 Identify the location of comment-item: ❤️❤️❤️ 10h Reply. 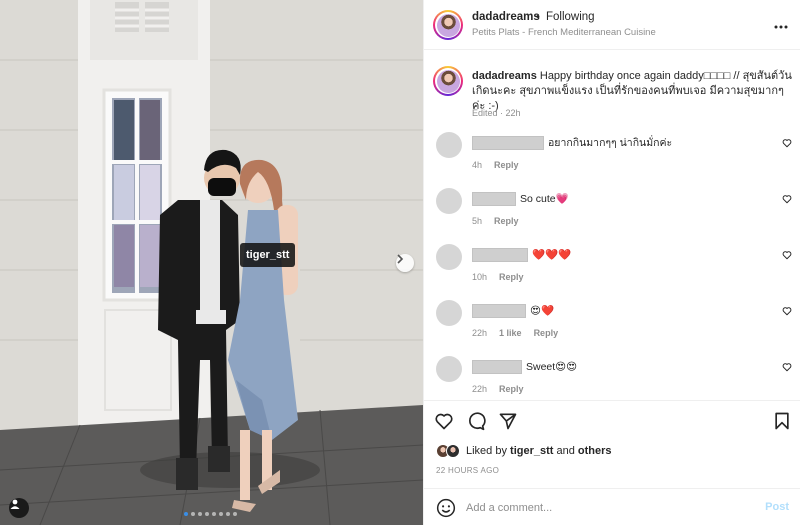
(612, 262).